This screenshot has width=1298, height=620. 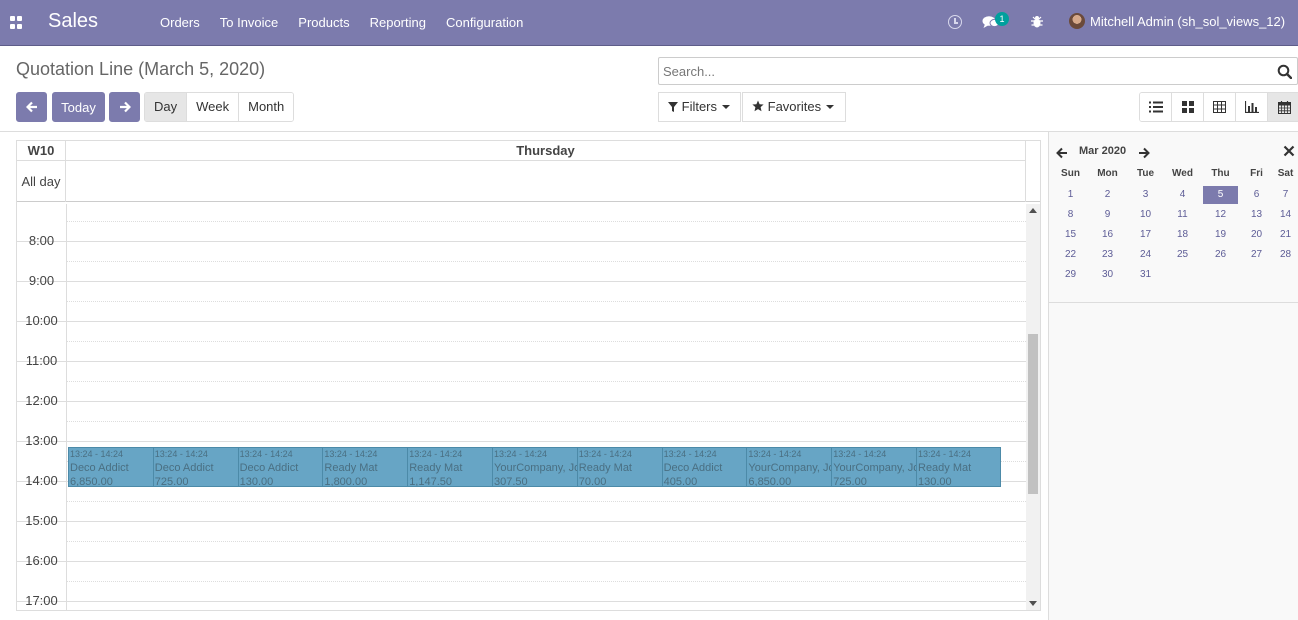 What do you see at coordinates (16, 22) in the screenshot?
I see `apps-menu-icon` at bounding box center [16, 22].